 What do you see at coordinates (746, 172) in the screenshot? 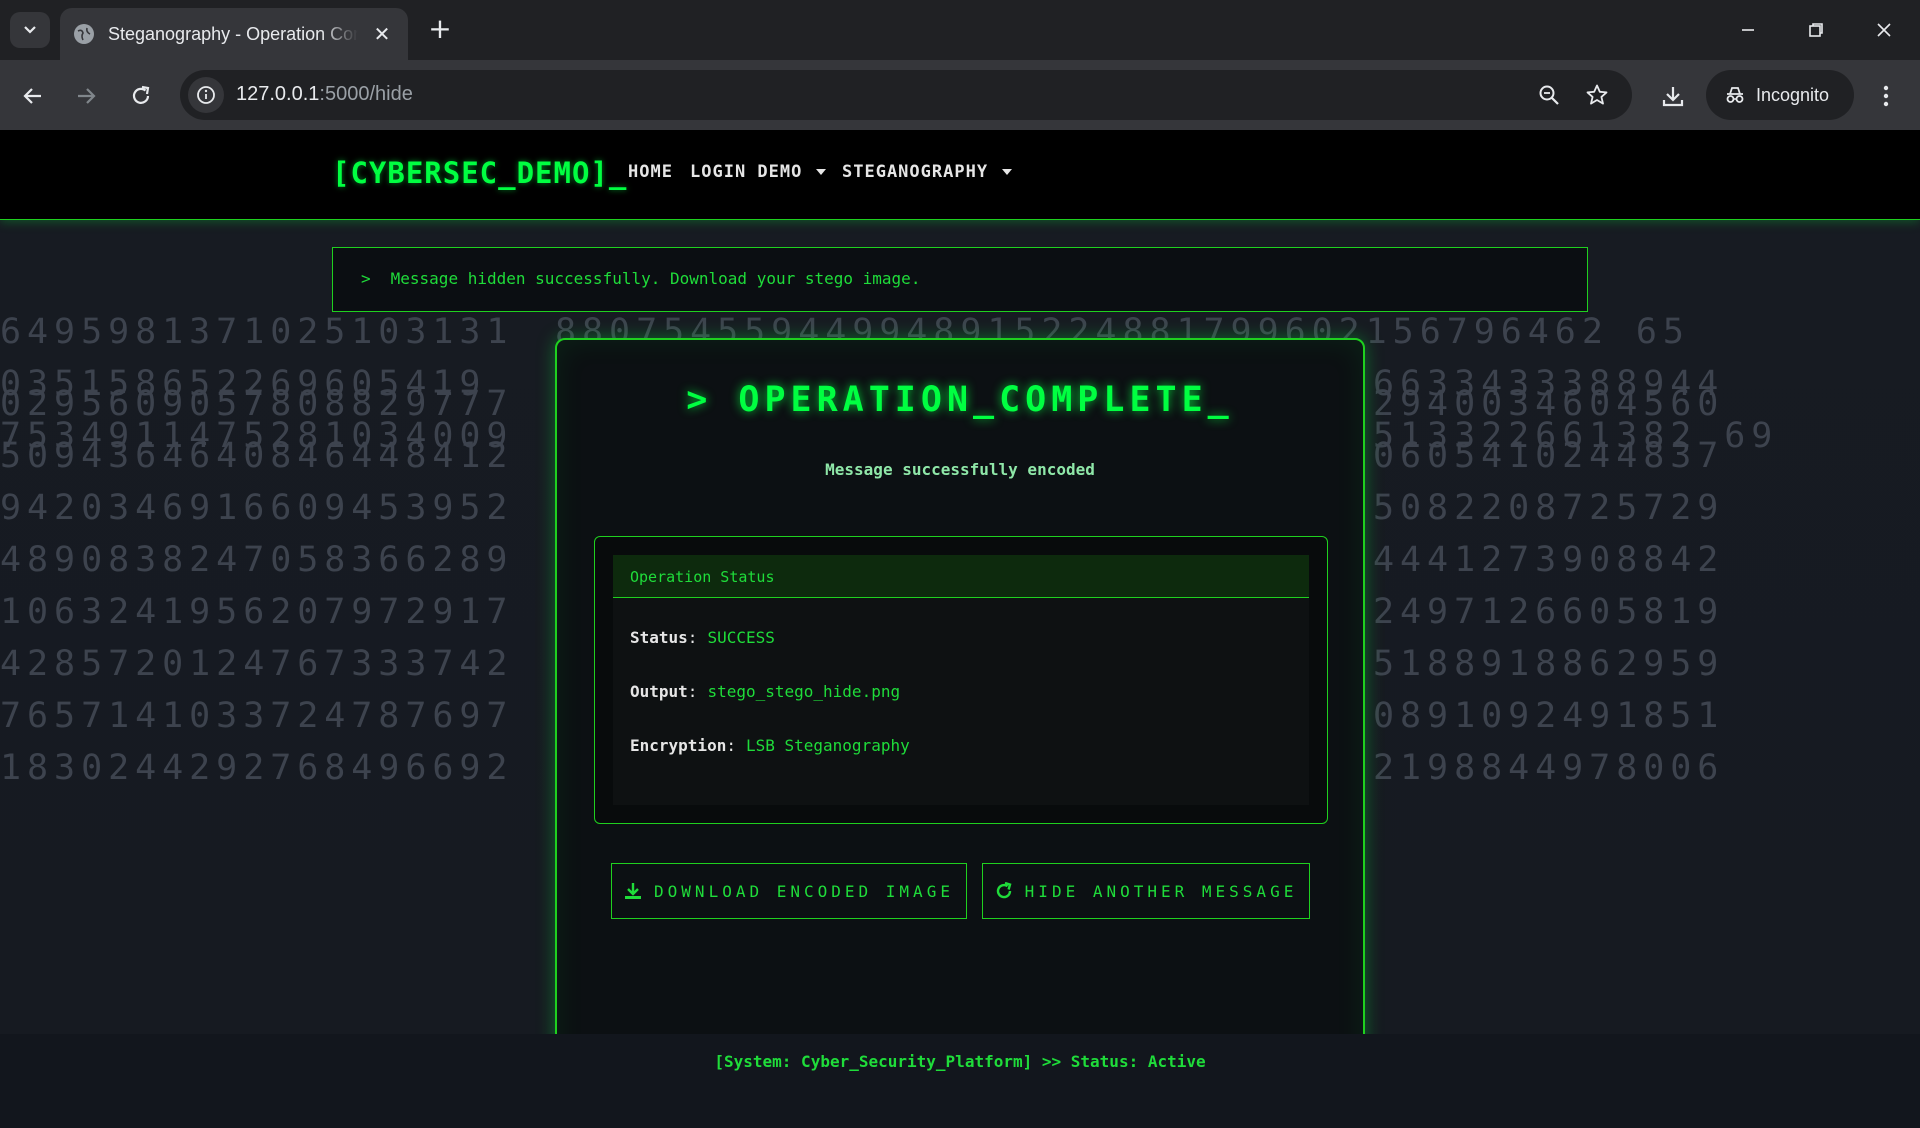
I see `nav-login-demo-label: LOGIN DEMO` at bounding box center [746, 172].